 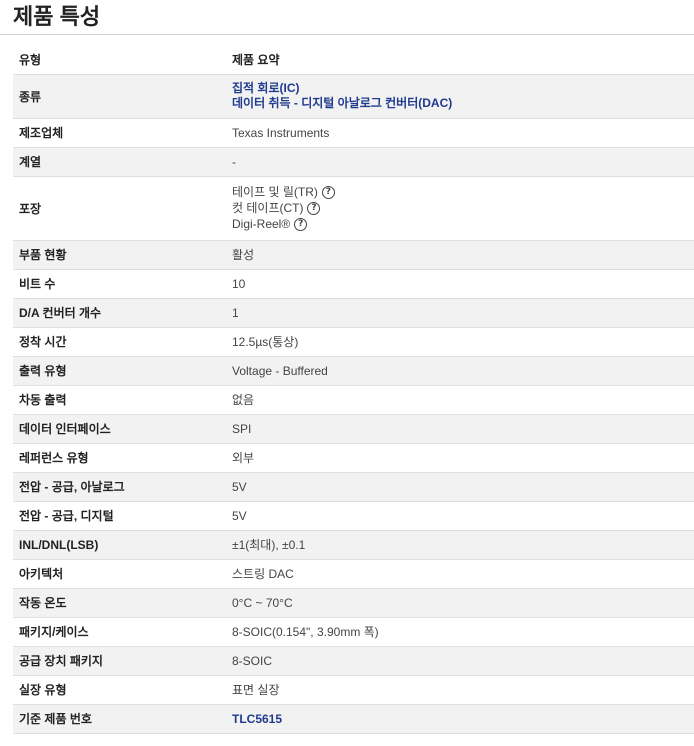 I want to click on row-label-reference-type: 레퍼런스 유형, so click(x=122, y=458).